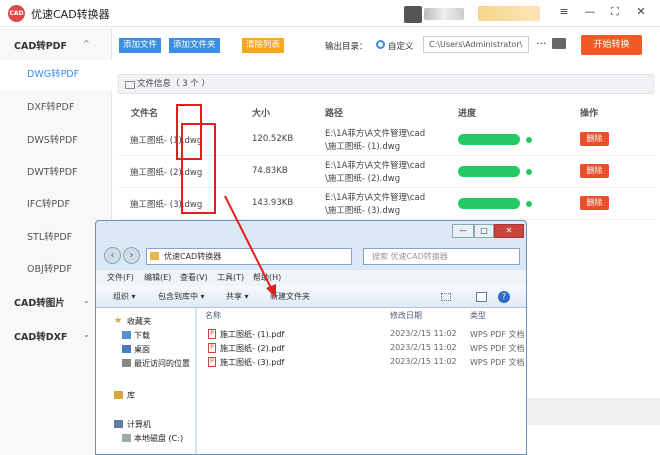 The image size is (660, 455). Describe the element at coordinates (363, 179) in the screenshot. I see `file-path-line2: \施工图纸- (2).dwg` at that location.